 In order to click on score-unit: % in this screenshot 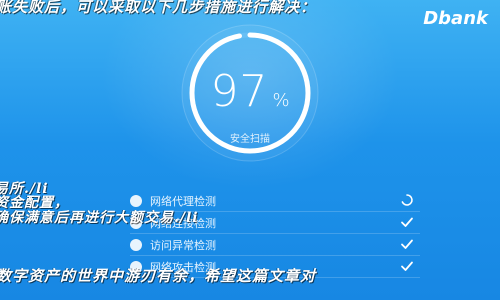, I will do `click(281, 100)`.